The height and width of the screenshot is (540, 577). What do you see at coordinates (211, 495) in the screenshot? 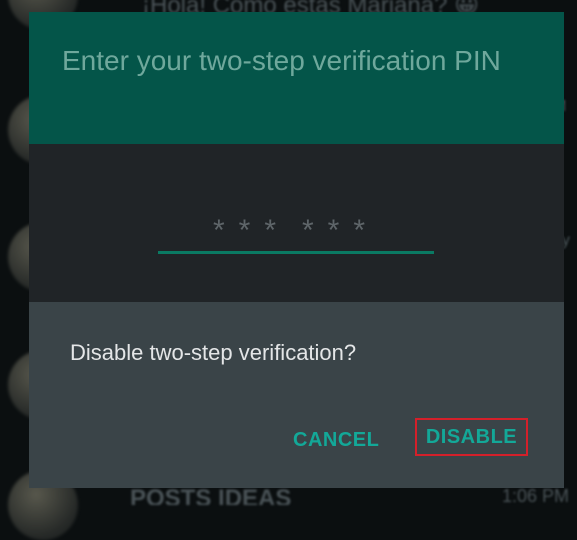
I see `chat-title: POSTS IDEAS` at bounding box center [211, 495].